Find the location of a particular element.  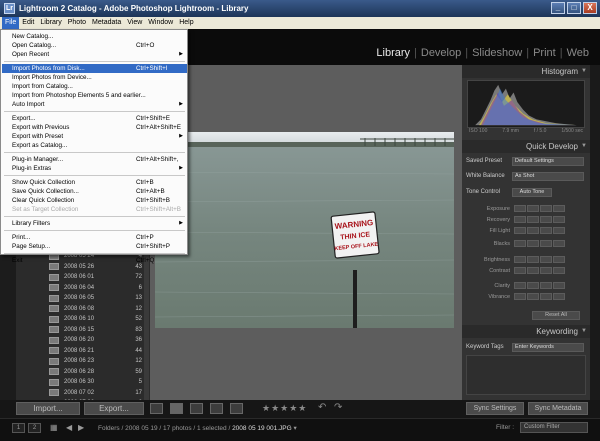

minimize-button: _ is located at coordinates (558, 8).